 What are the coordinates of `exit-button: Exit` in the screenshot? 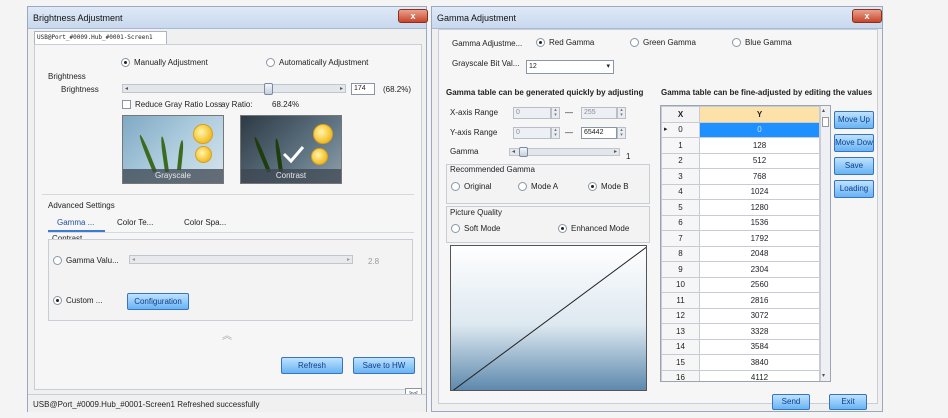 It's located at (848, 402).